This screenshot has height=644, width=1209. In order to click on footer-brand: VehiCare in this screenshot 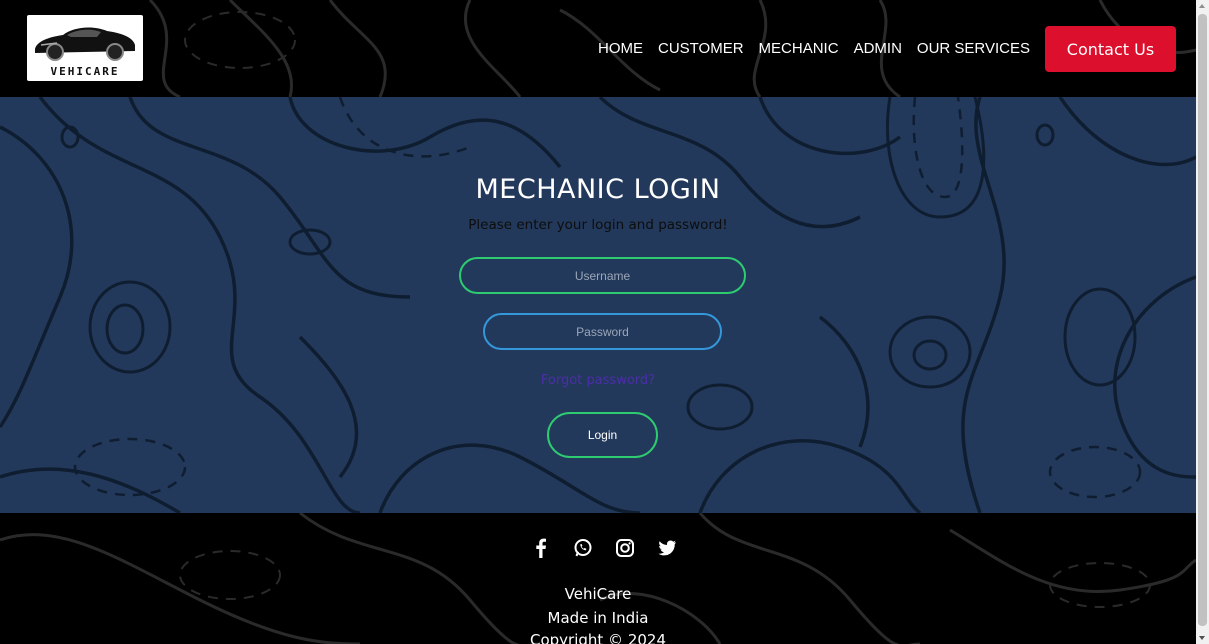, I will do `click(598, 594)`.